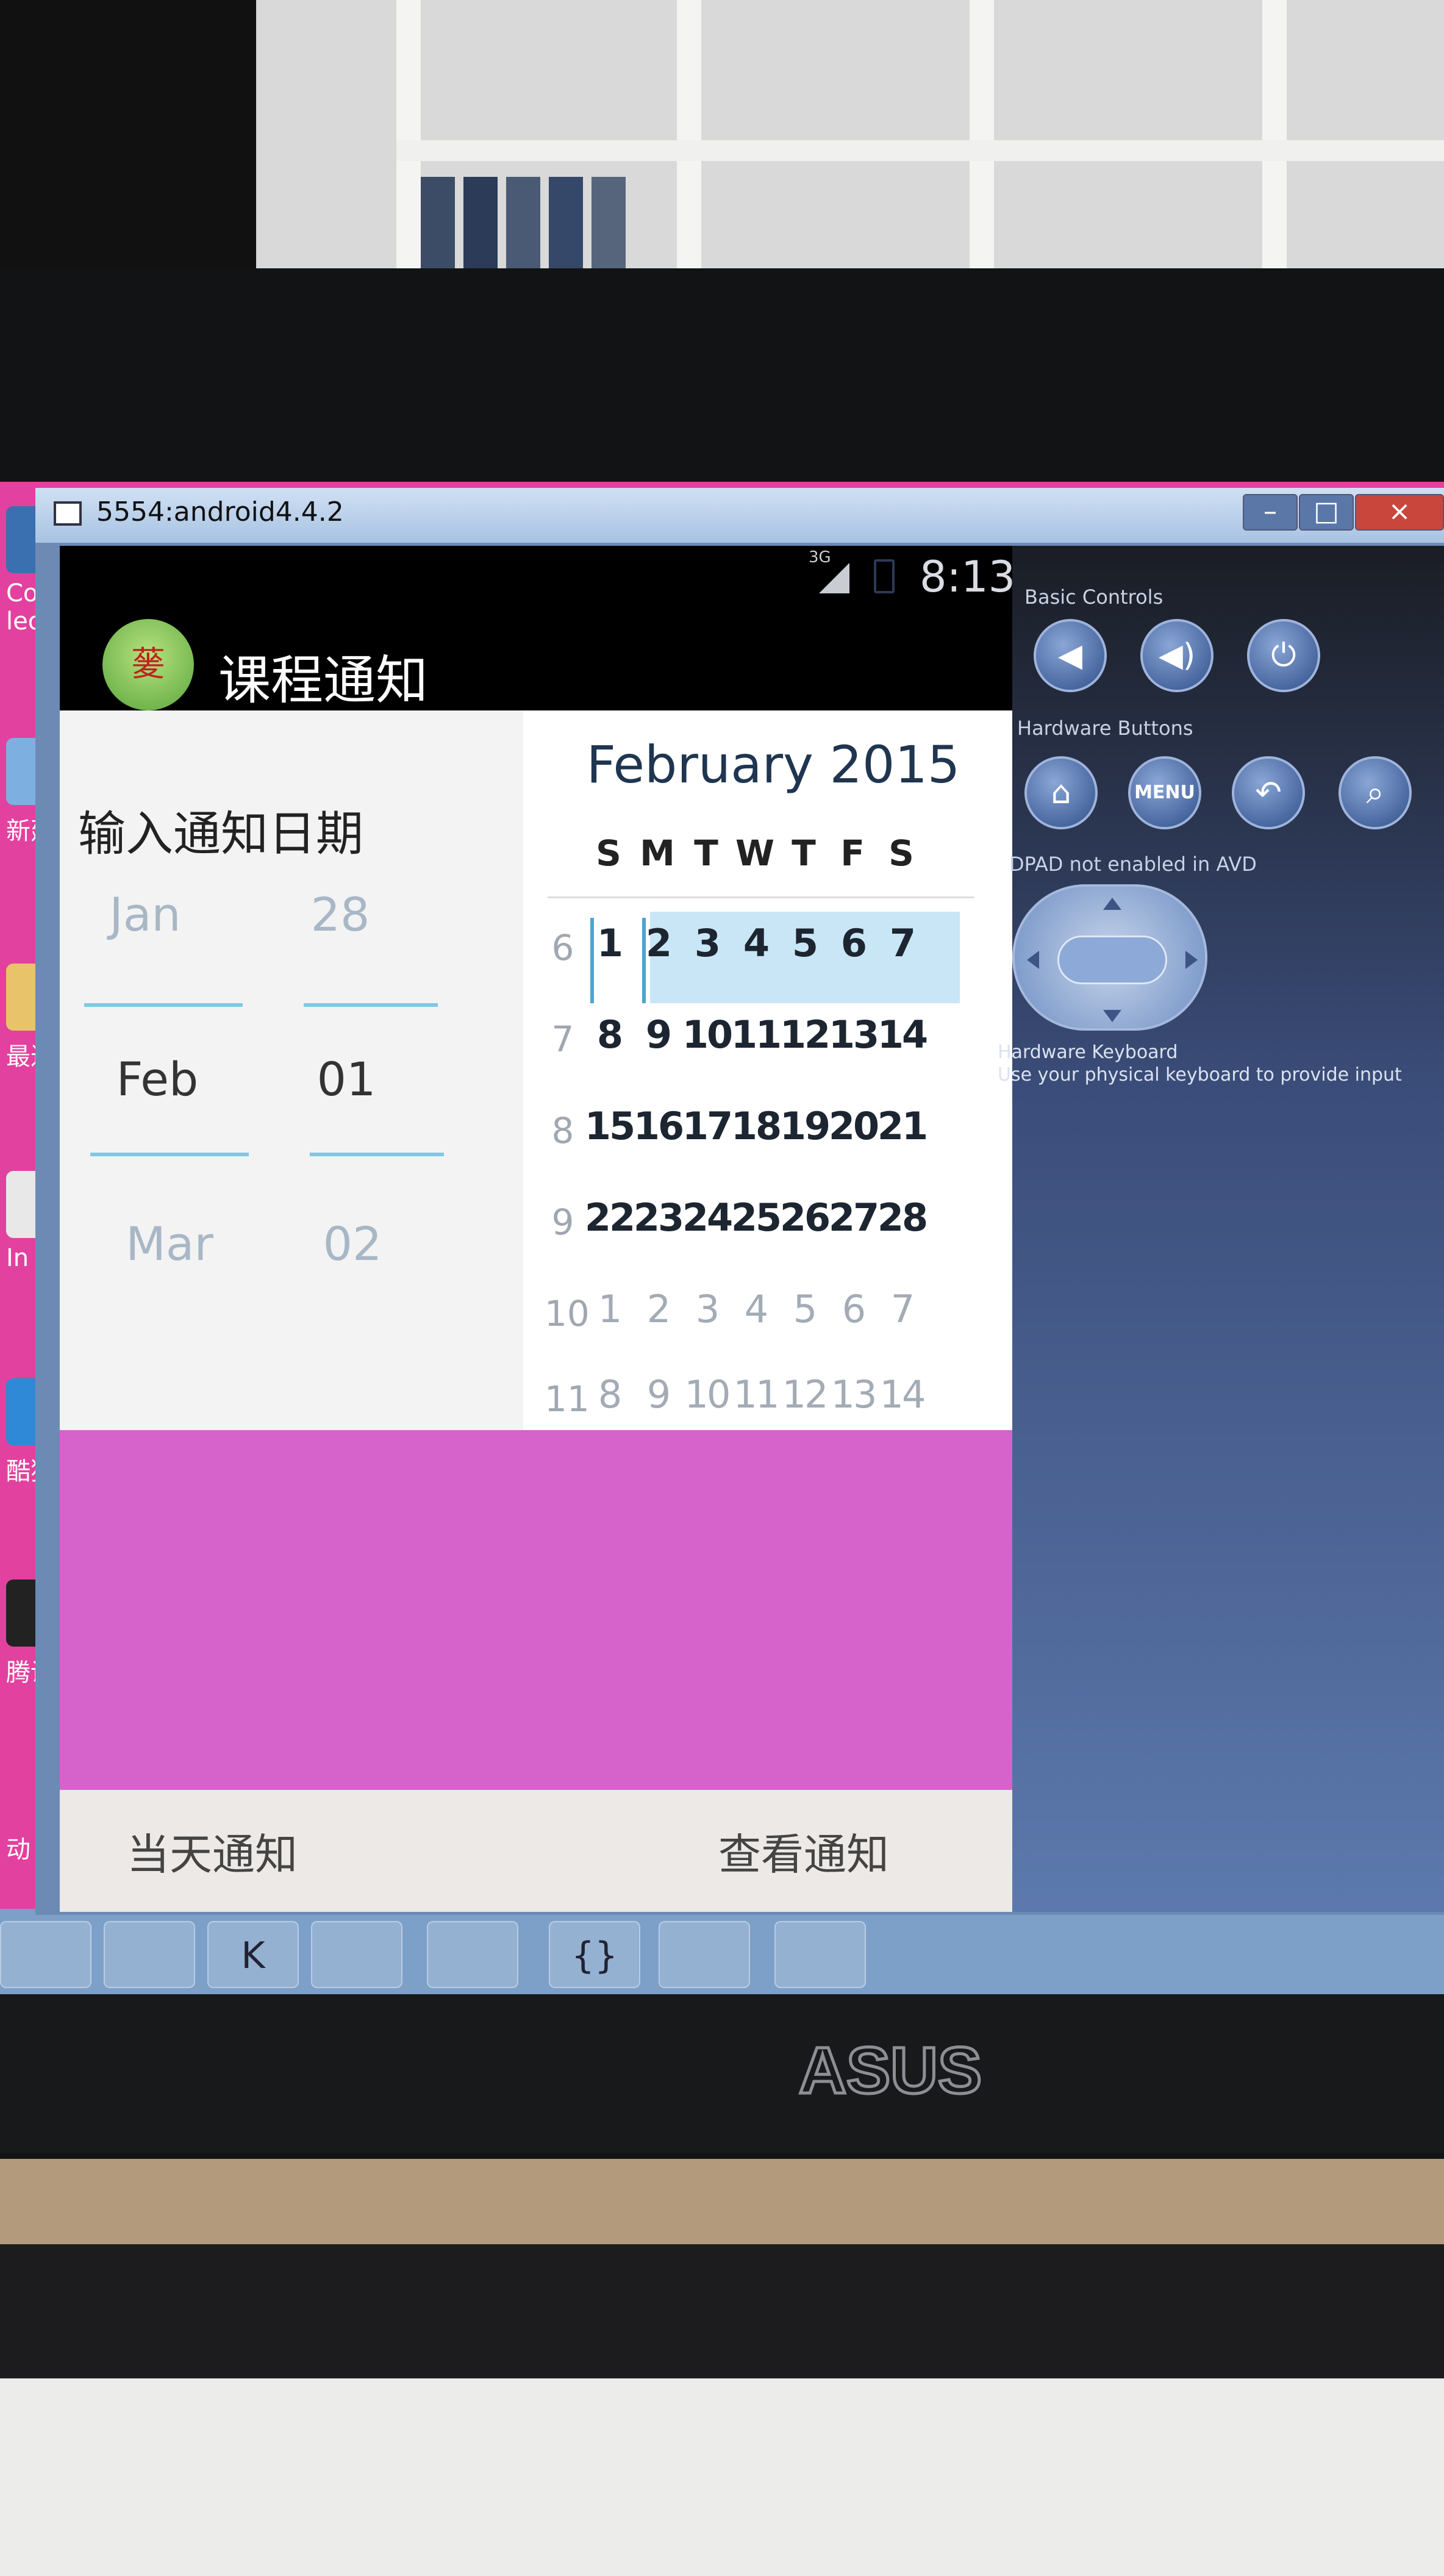 The image size is (1444, 2576). Describe the element at coordinates (805, 1217) in the screenshot. I see `calendar-day: 26` at that location.